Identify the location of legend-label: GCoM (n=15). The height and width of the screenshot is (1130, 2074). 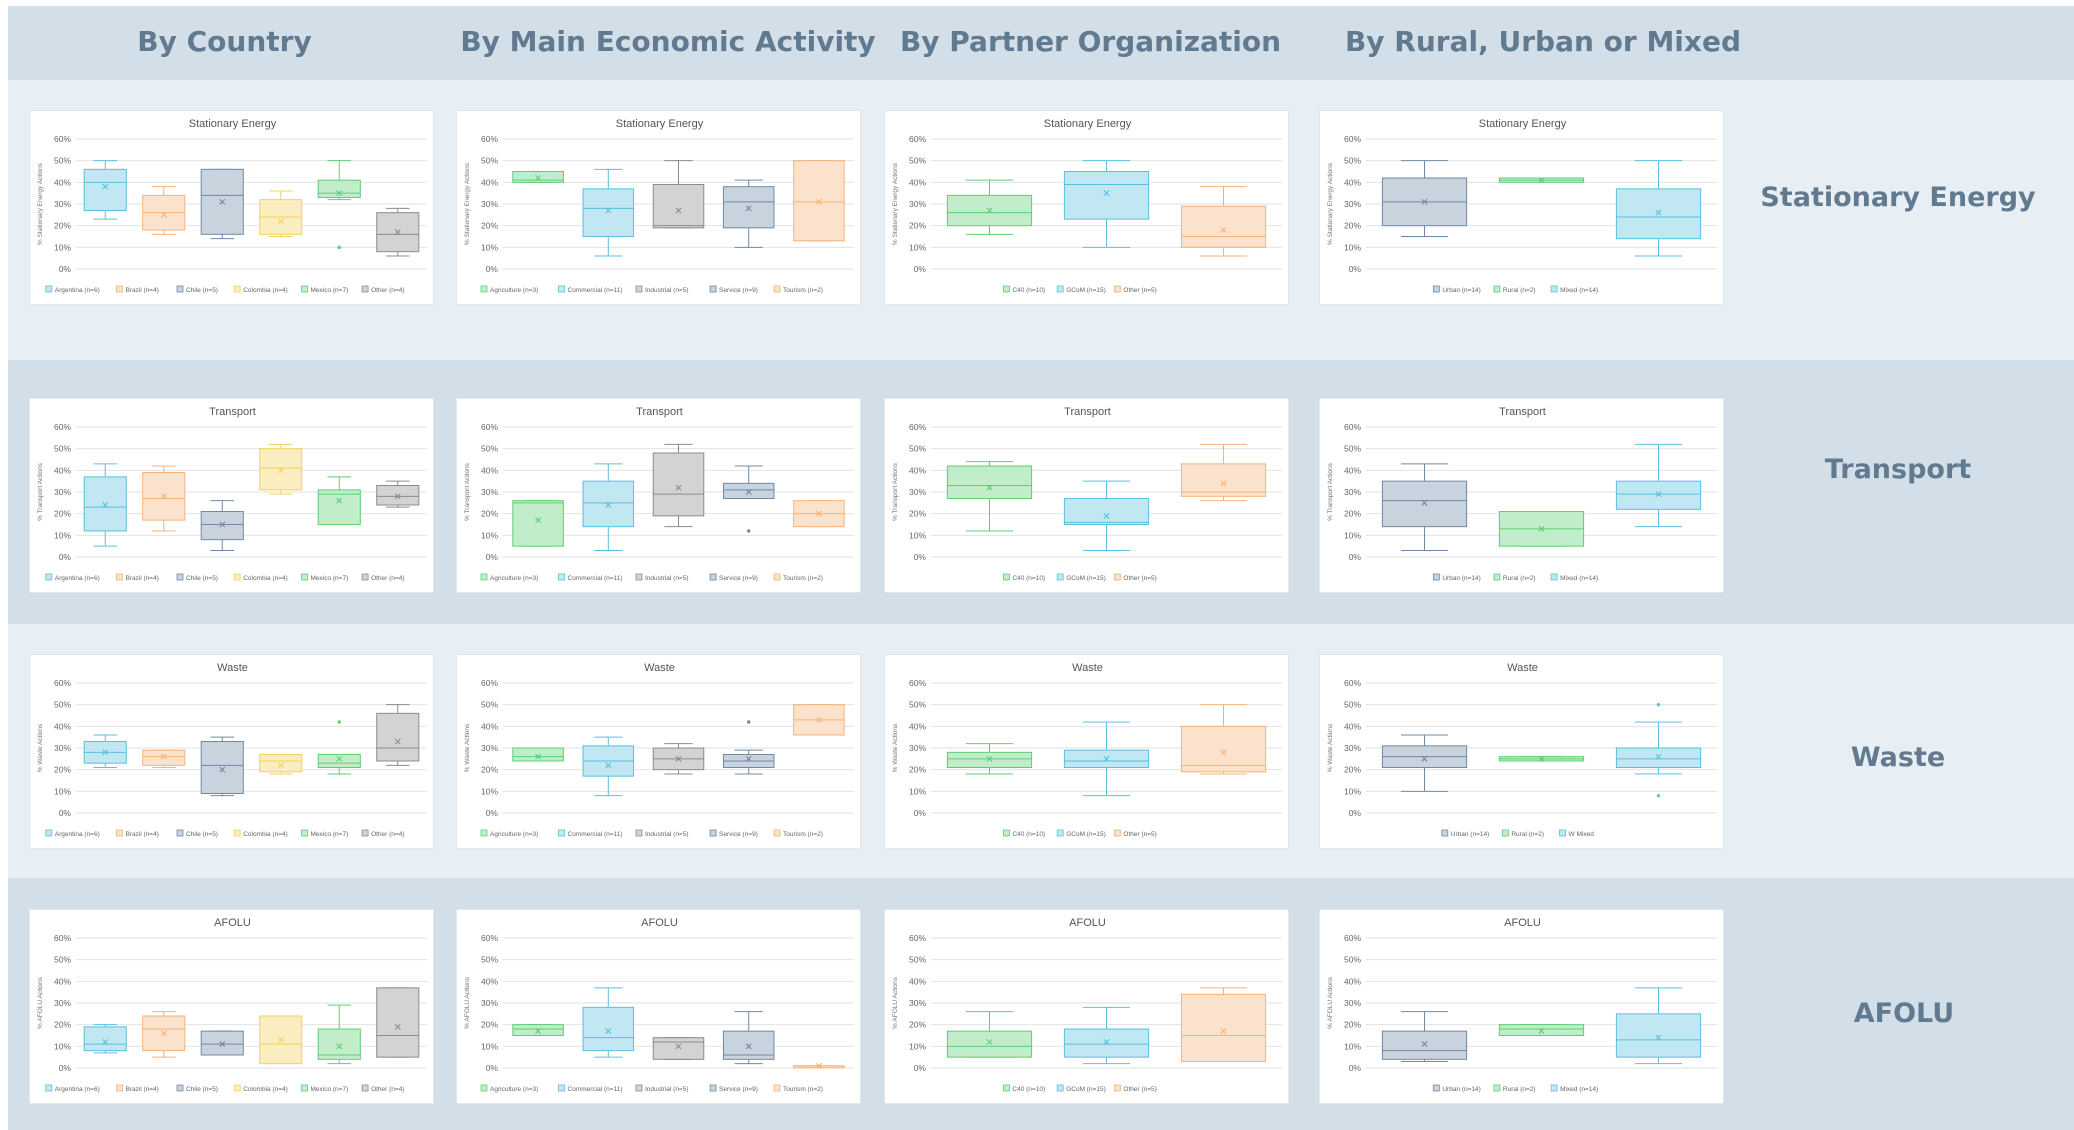
(1086, 834).